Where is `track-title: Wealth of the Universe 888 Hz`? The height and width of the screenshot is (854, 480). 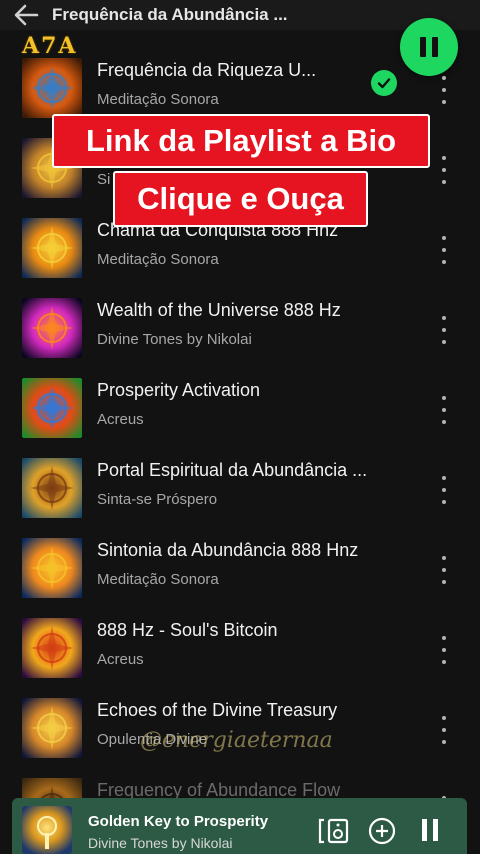 track-title: Wealth of the Universe 888 Hz is located at coordinates (219, 310).